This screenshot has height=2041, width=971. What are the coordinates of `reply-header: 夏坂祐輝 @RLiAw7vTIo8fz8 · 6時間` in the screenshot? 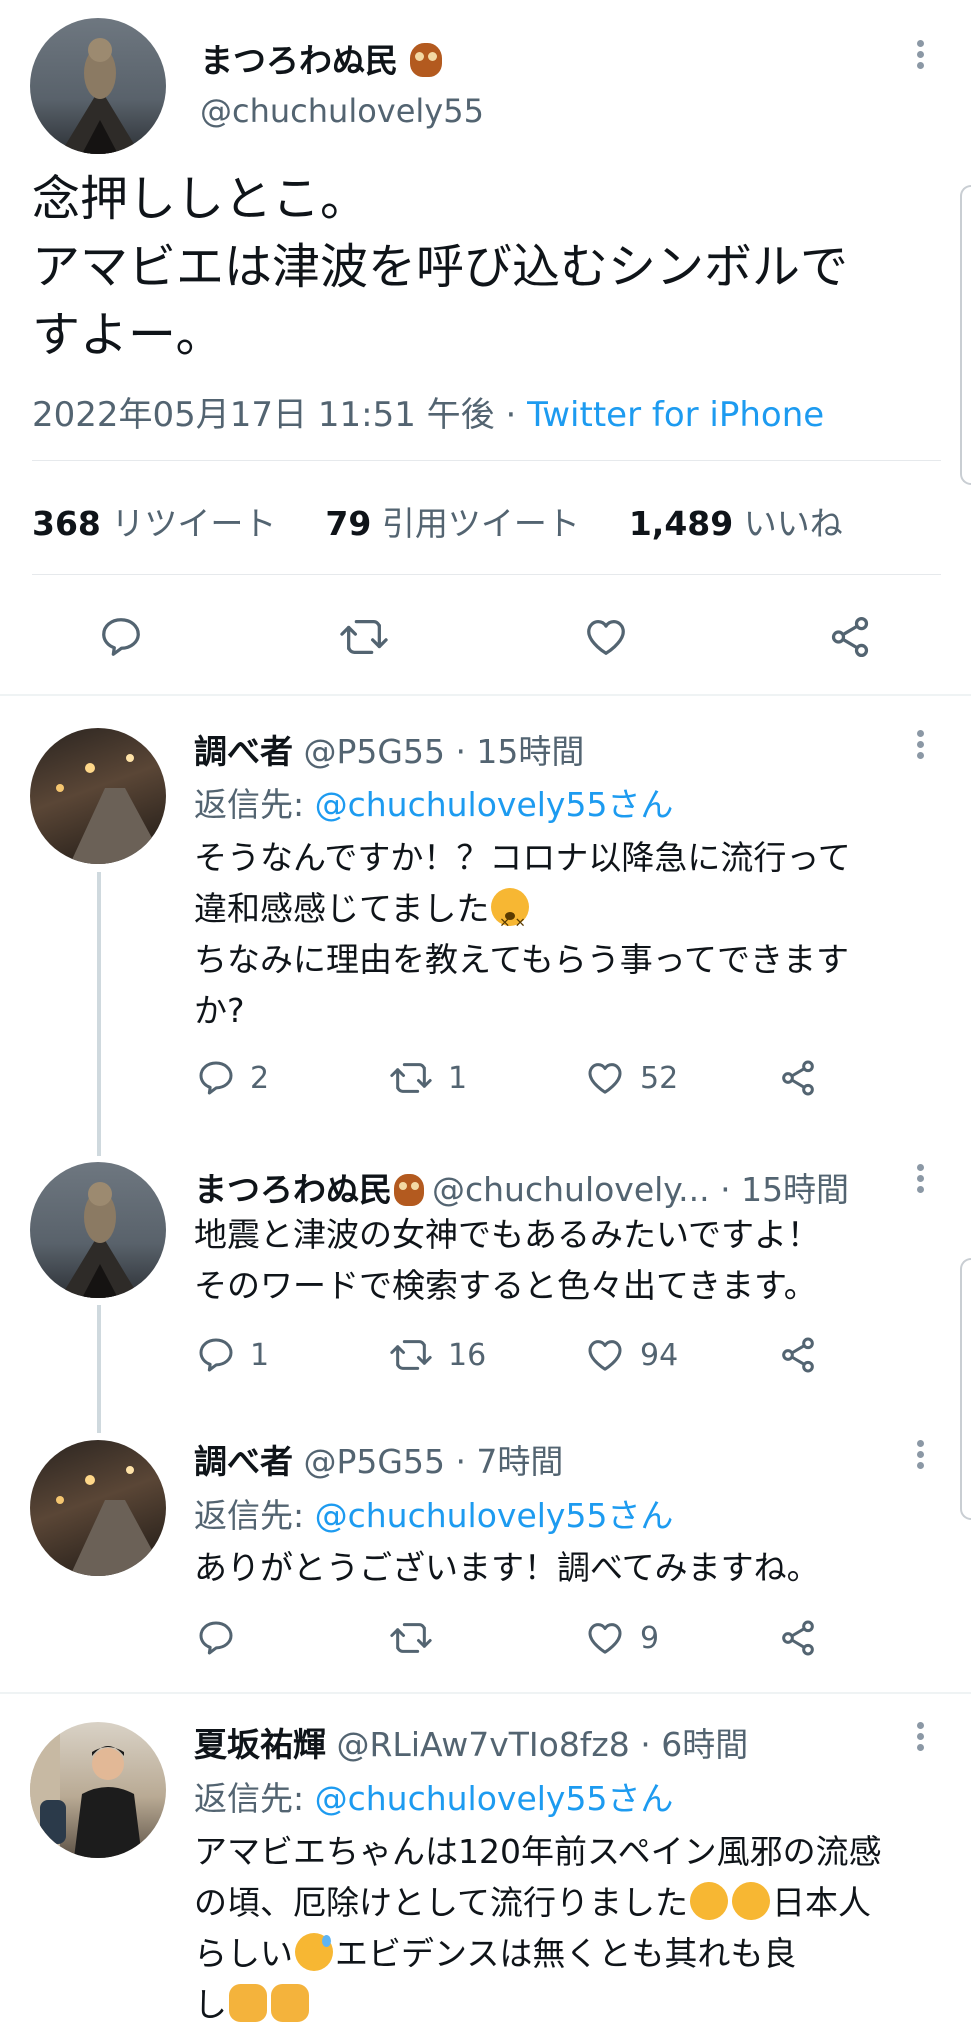 It's located at (471, 1742).